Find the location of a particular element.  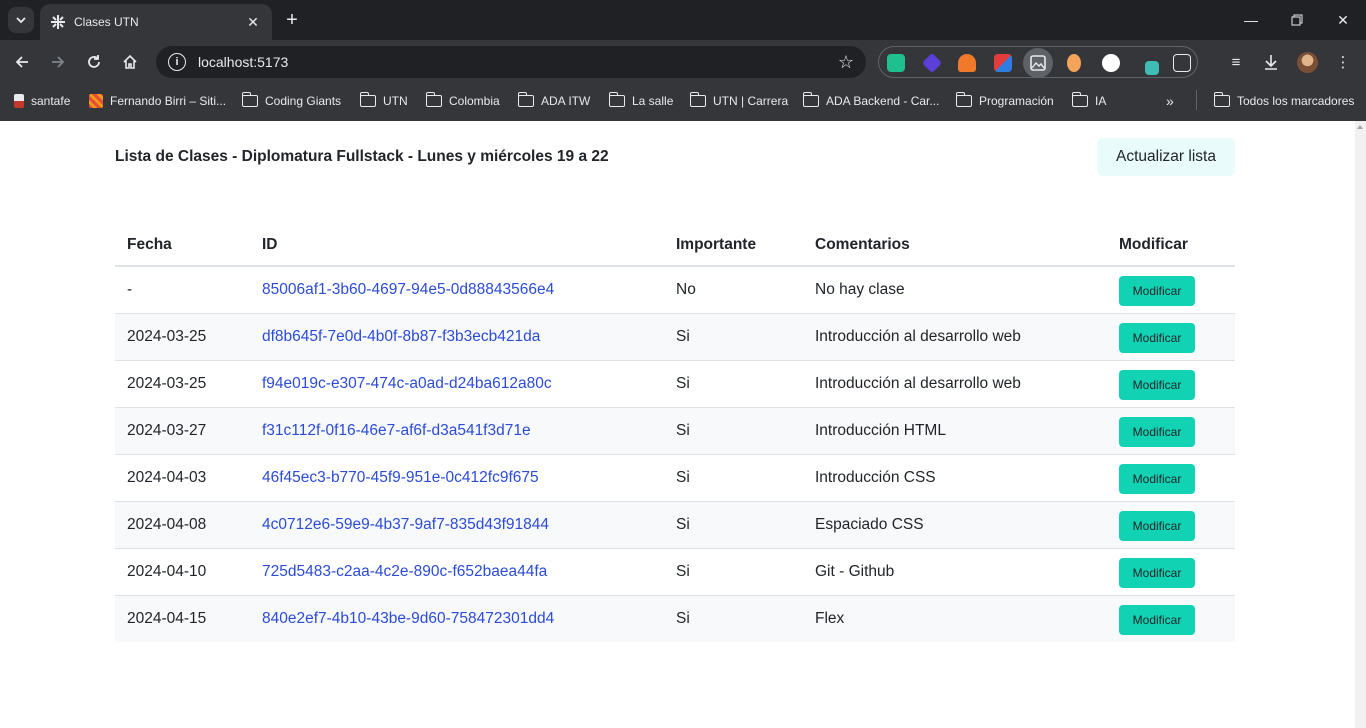

tab-title: Clases UTN is located at coordinates (106, 22).